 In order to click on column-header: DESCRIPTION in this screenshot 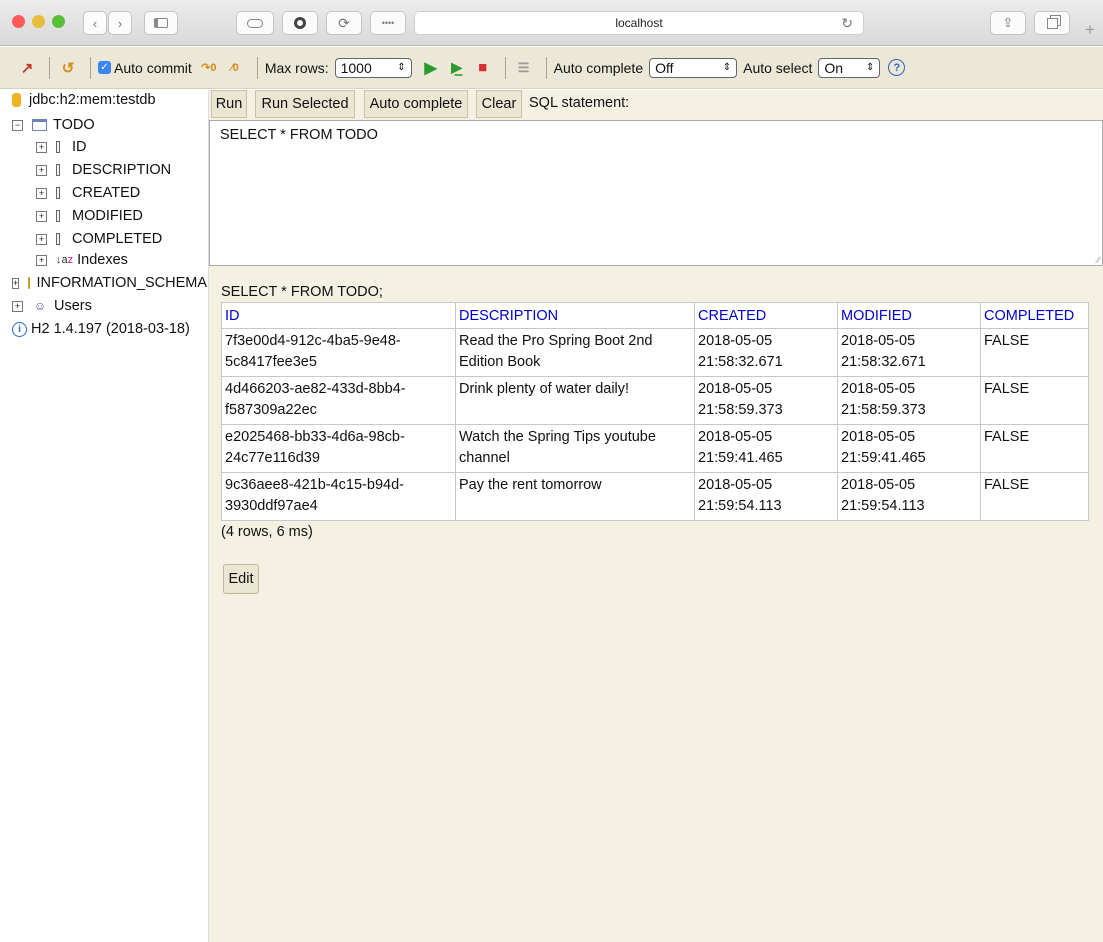, I will do `click(575, 315)`.